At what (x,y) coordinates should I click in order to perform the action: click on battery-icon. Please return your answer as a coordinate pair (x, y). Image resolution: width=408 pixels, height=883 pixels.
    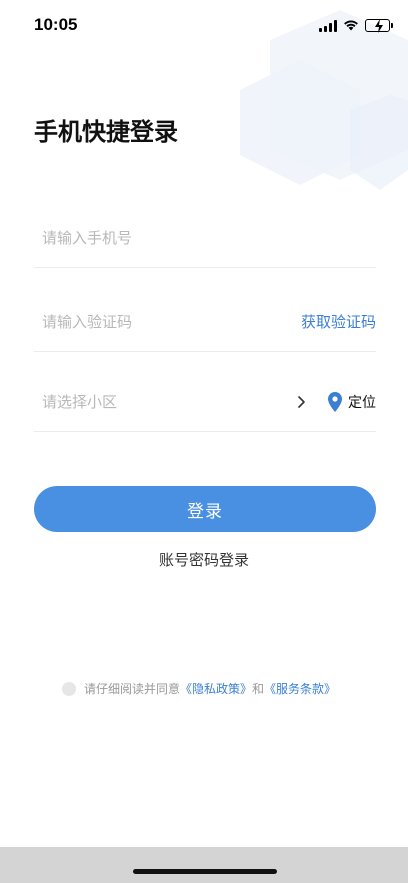
    Looking at the image, I should click on (379, 25).